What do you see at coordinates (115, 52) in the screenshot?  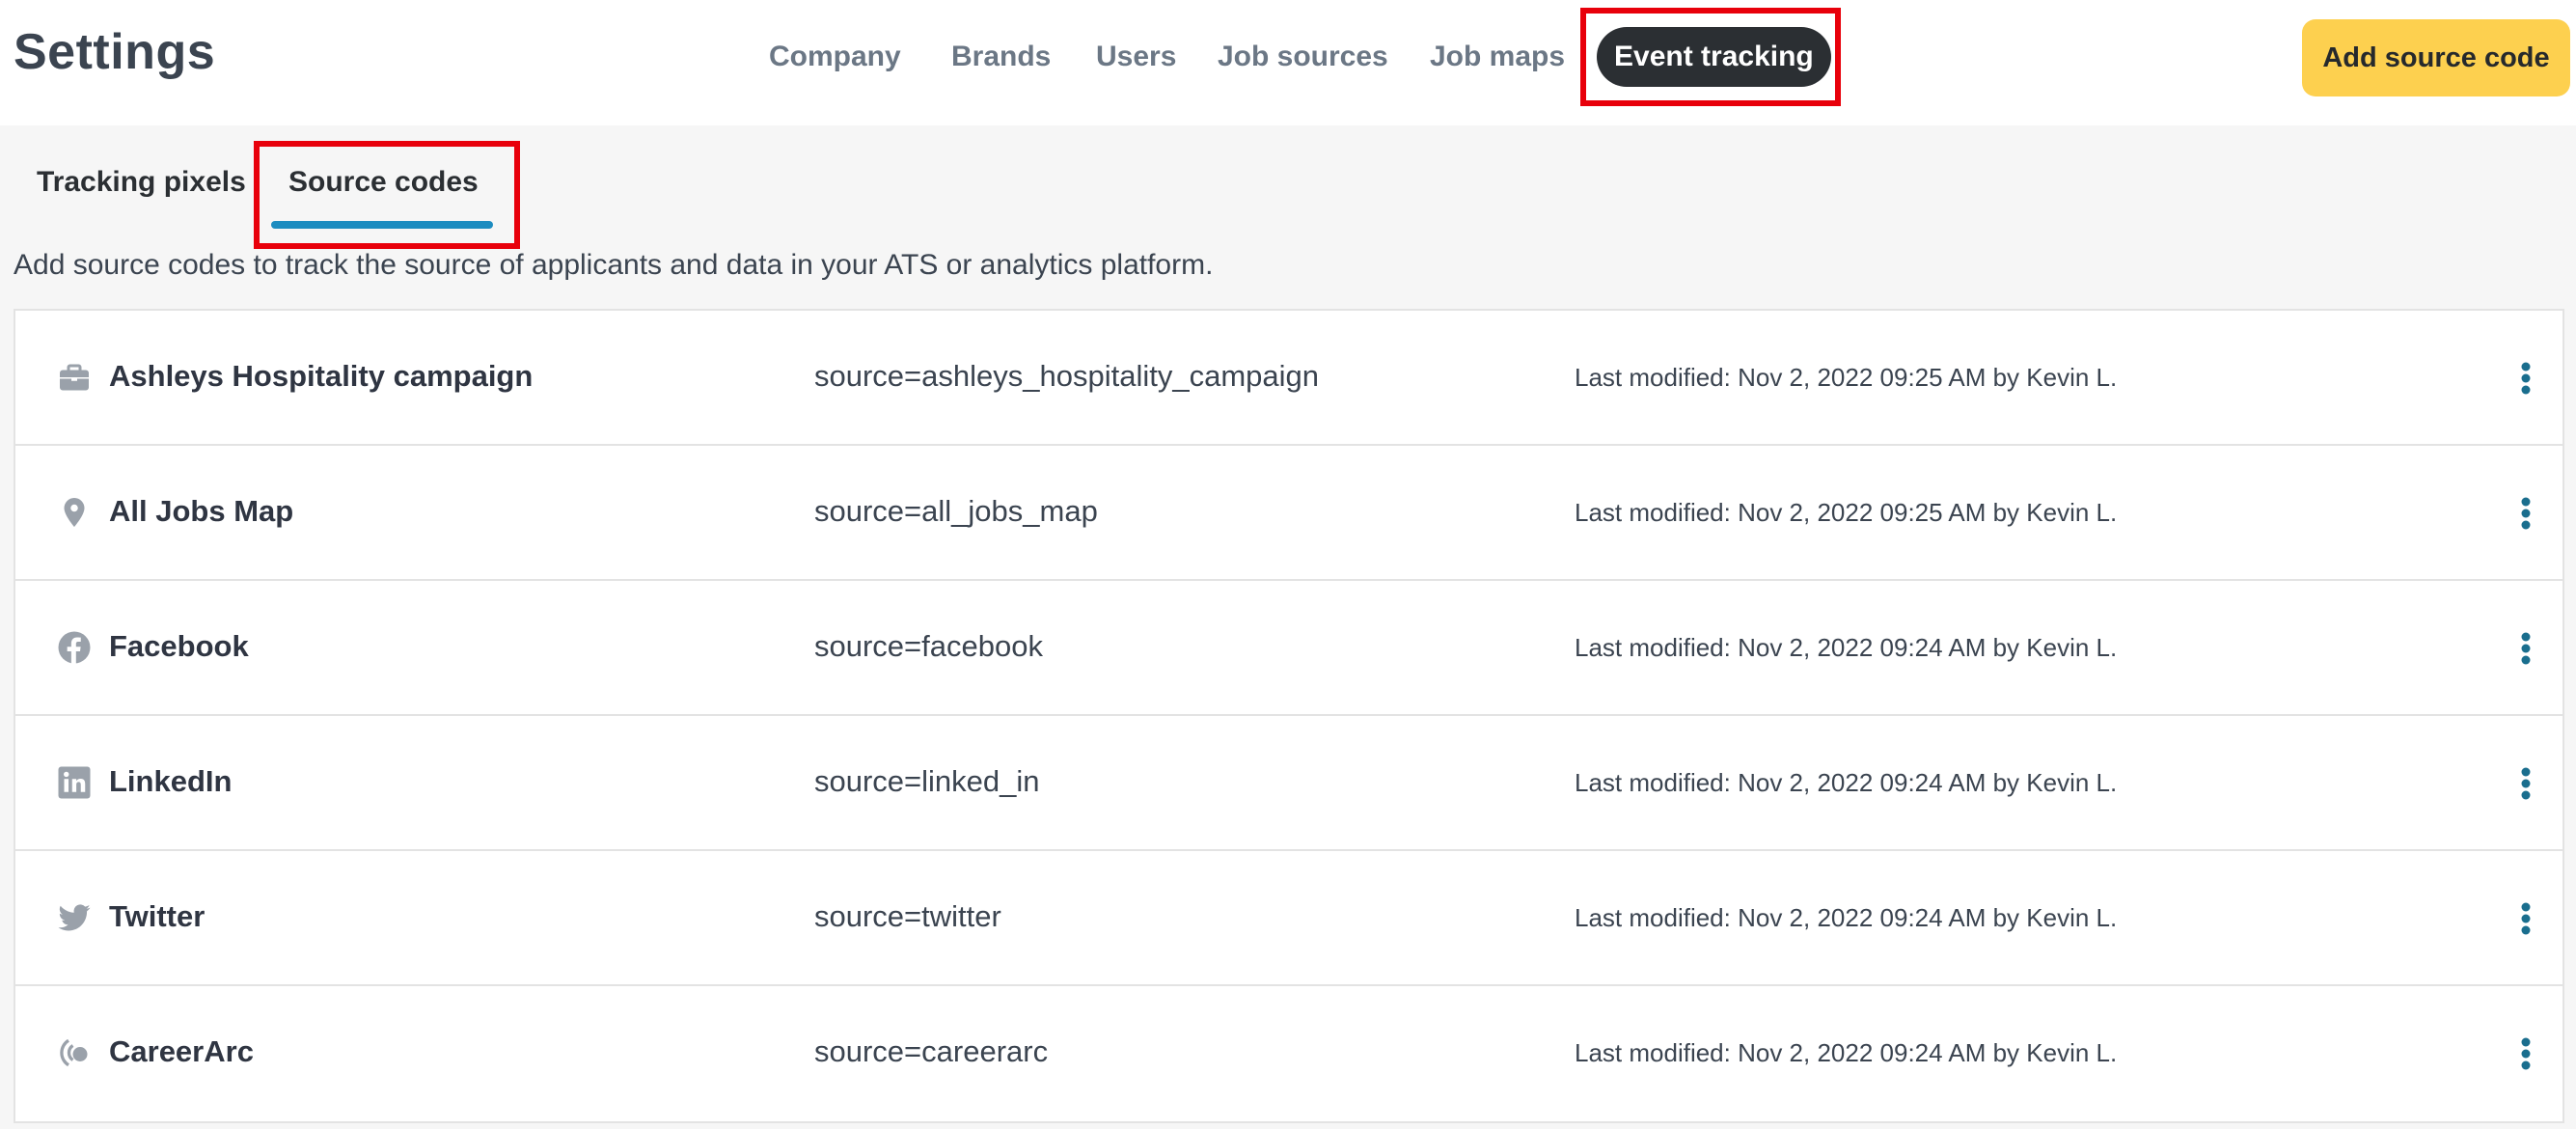 I see `page-title: Settings` at bounding box center [115, 52].